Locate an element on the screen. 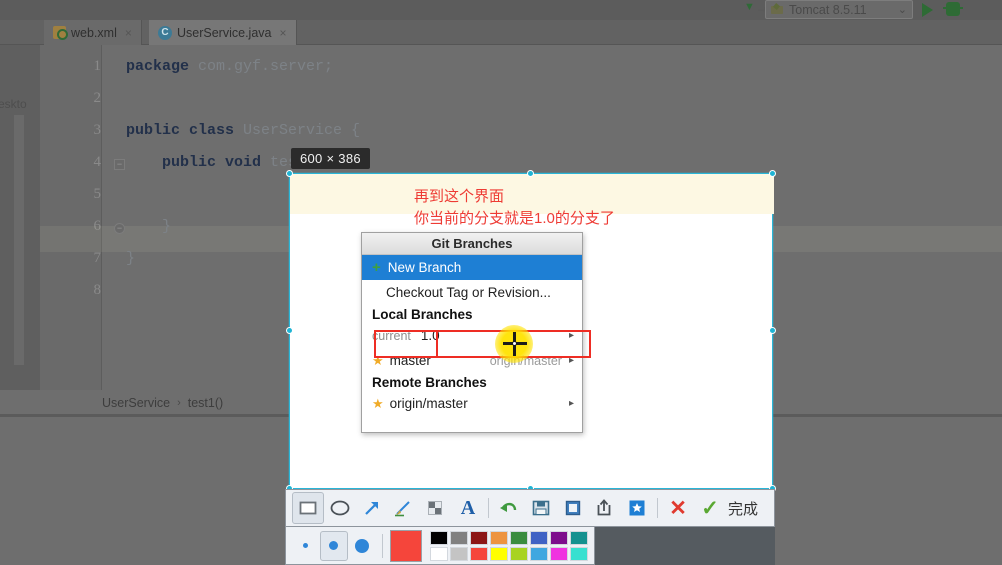 The width and height of the screenshot is (1002, 565). brush-size-small-icon is located at coordinates (306, 545).